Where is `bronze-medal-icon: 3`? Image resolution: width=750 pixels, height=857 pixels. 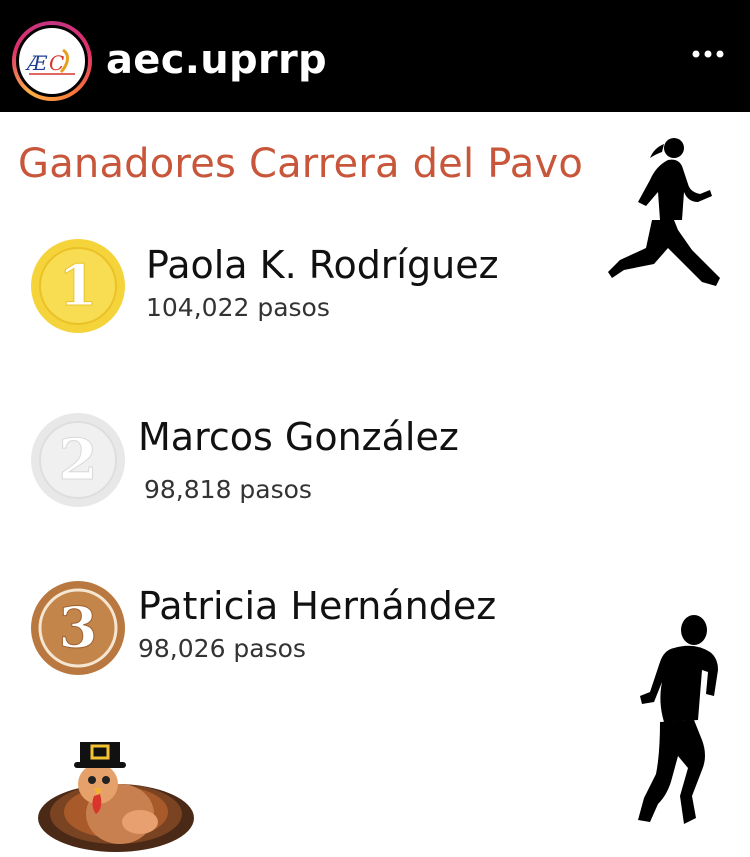
bronze-medal-icon: 3 is located at coordinates (78, 628).